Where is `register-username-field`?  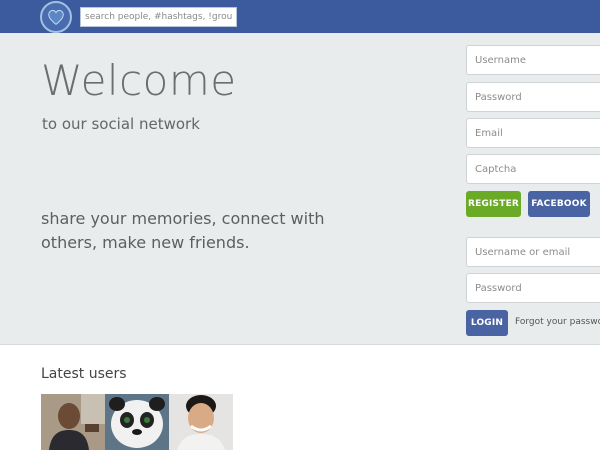 register-username-field is located at coordinates (533, 60).